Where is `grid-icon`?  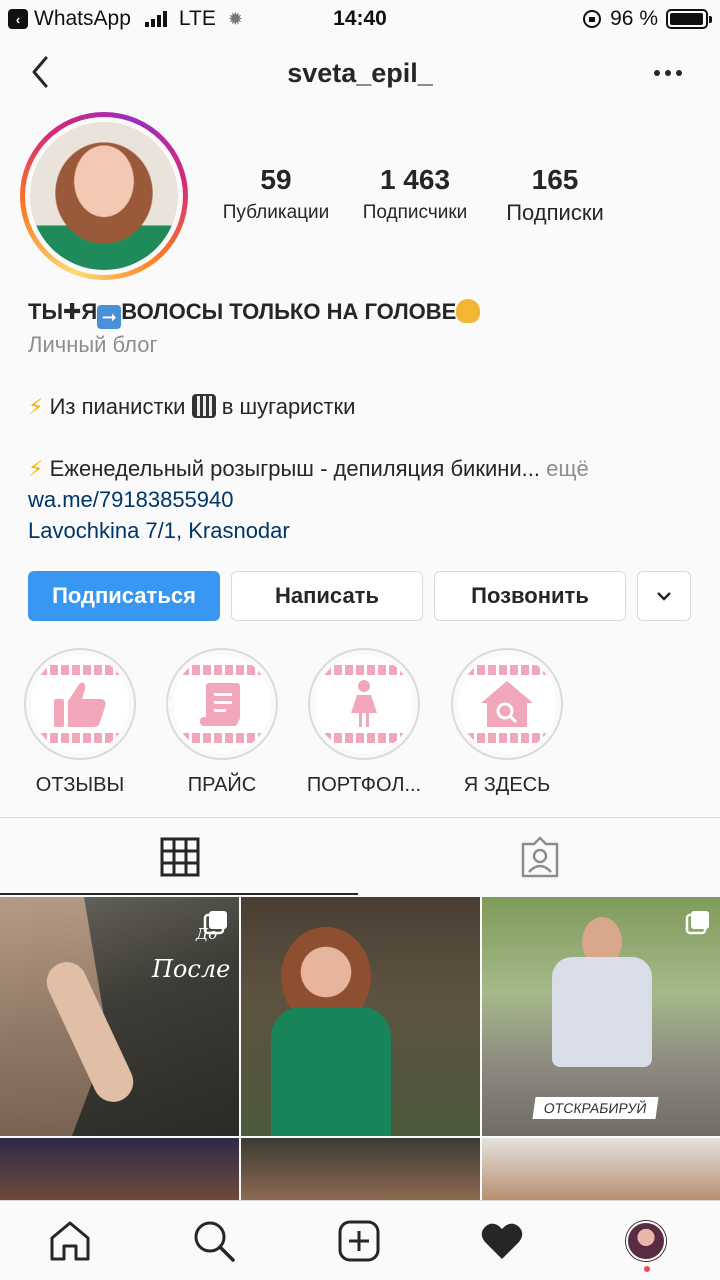 grid-icon is located at coordinates (180, 857).